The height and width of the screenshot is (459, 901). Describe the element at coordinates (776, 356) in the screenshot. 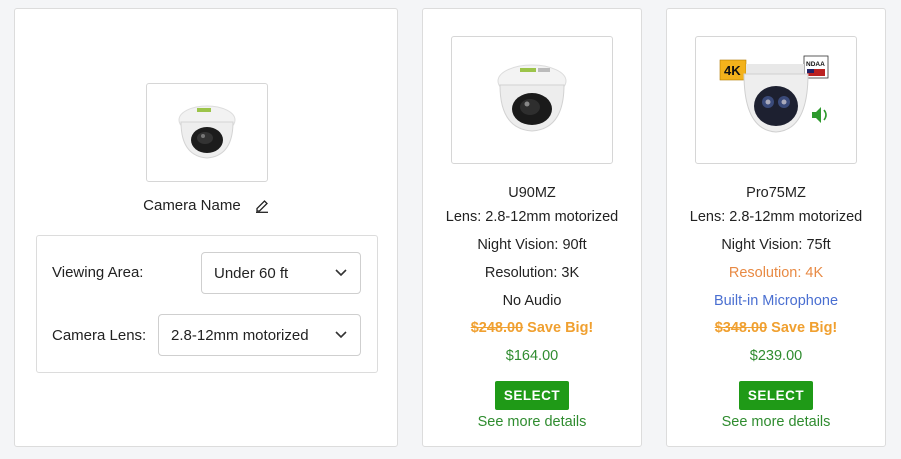

I see `product-price: $239.00` at that location.